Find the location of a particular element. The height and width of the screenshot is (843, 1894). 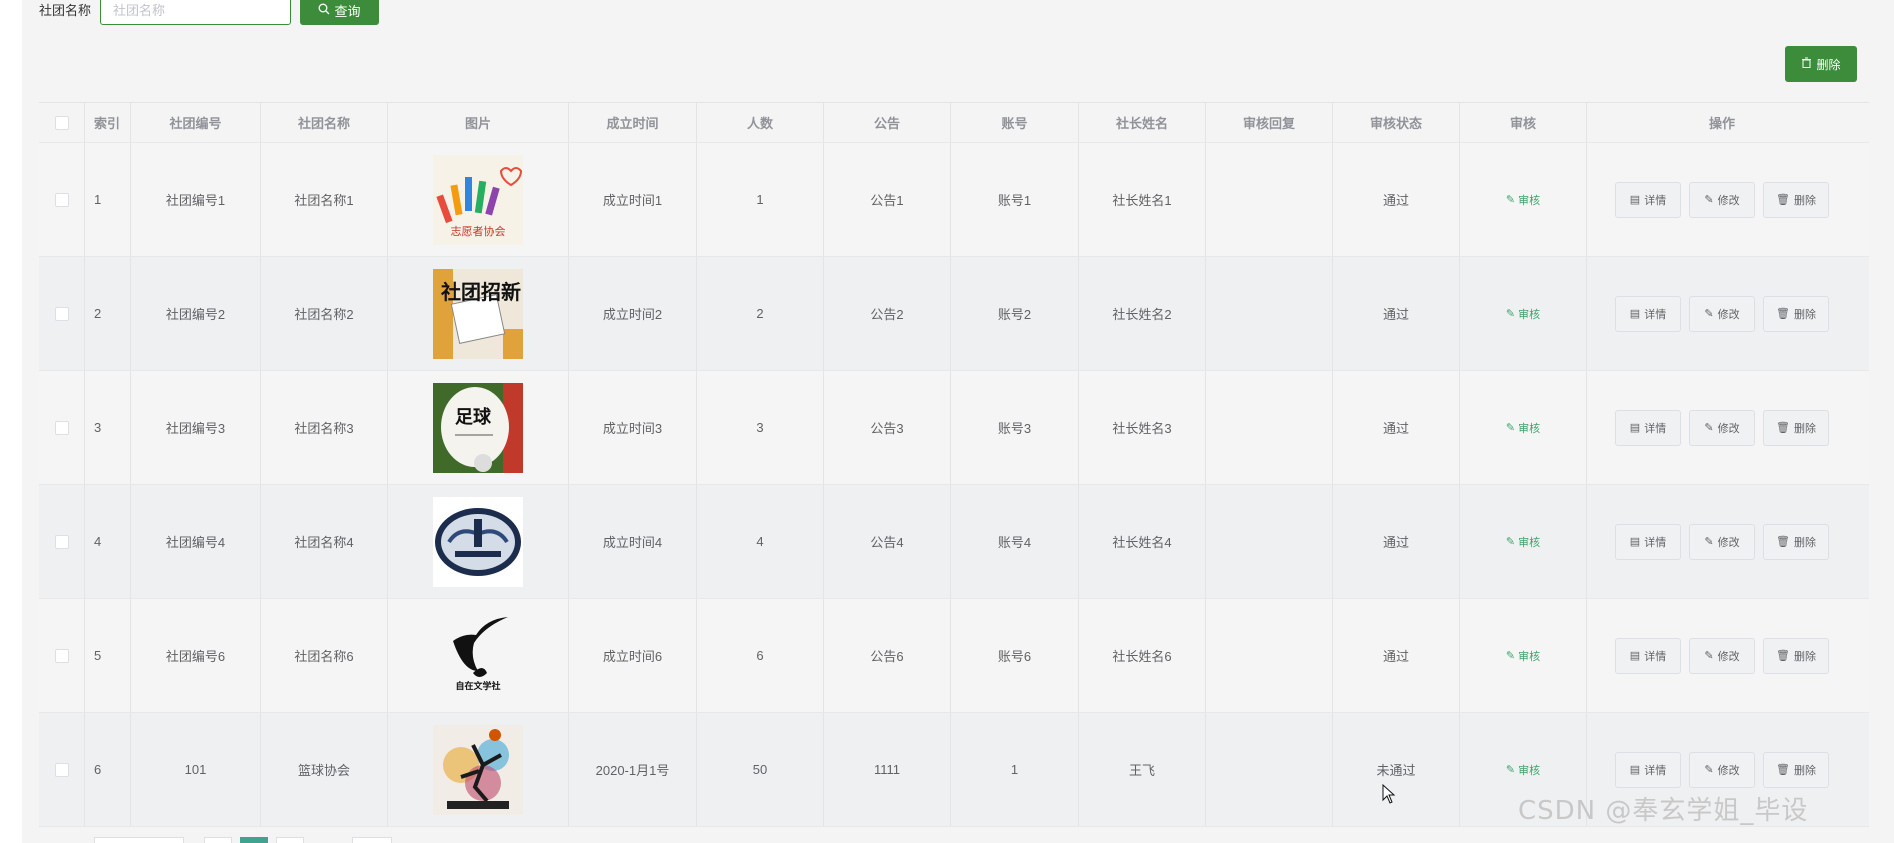

cell-index: 4 is located at coordinates (108, 541).